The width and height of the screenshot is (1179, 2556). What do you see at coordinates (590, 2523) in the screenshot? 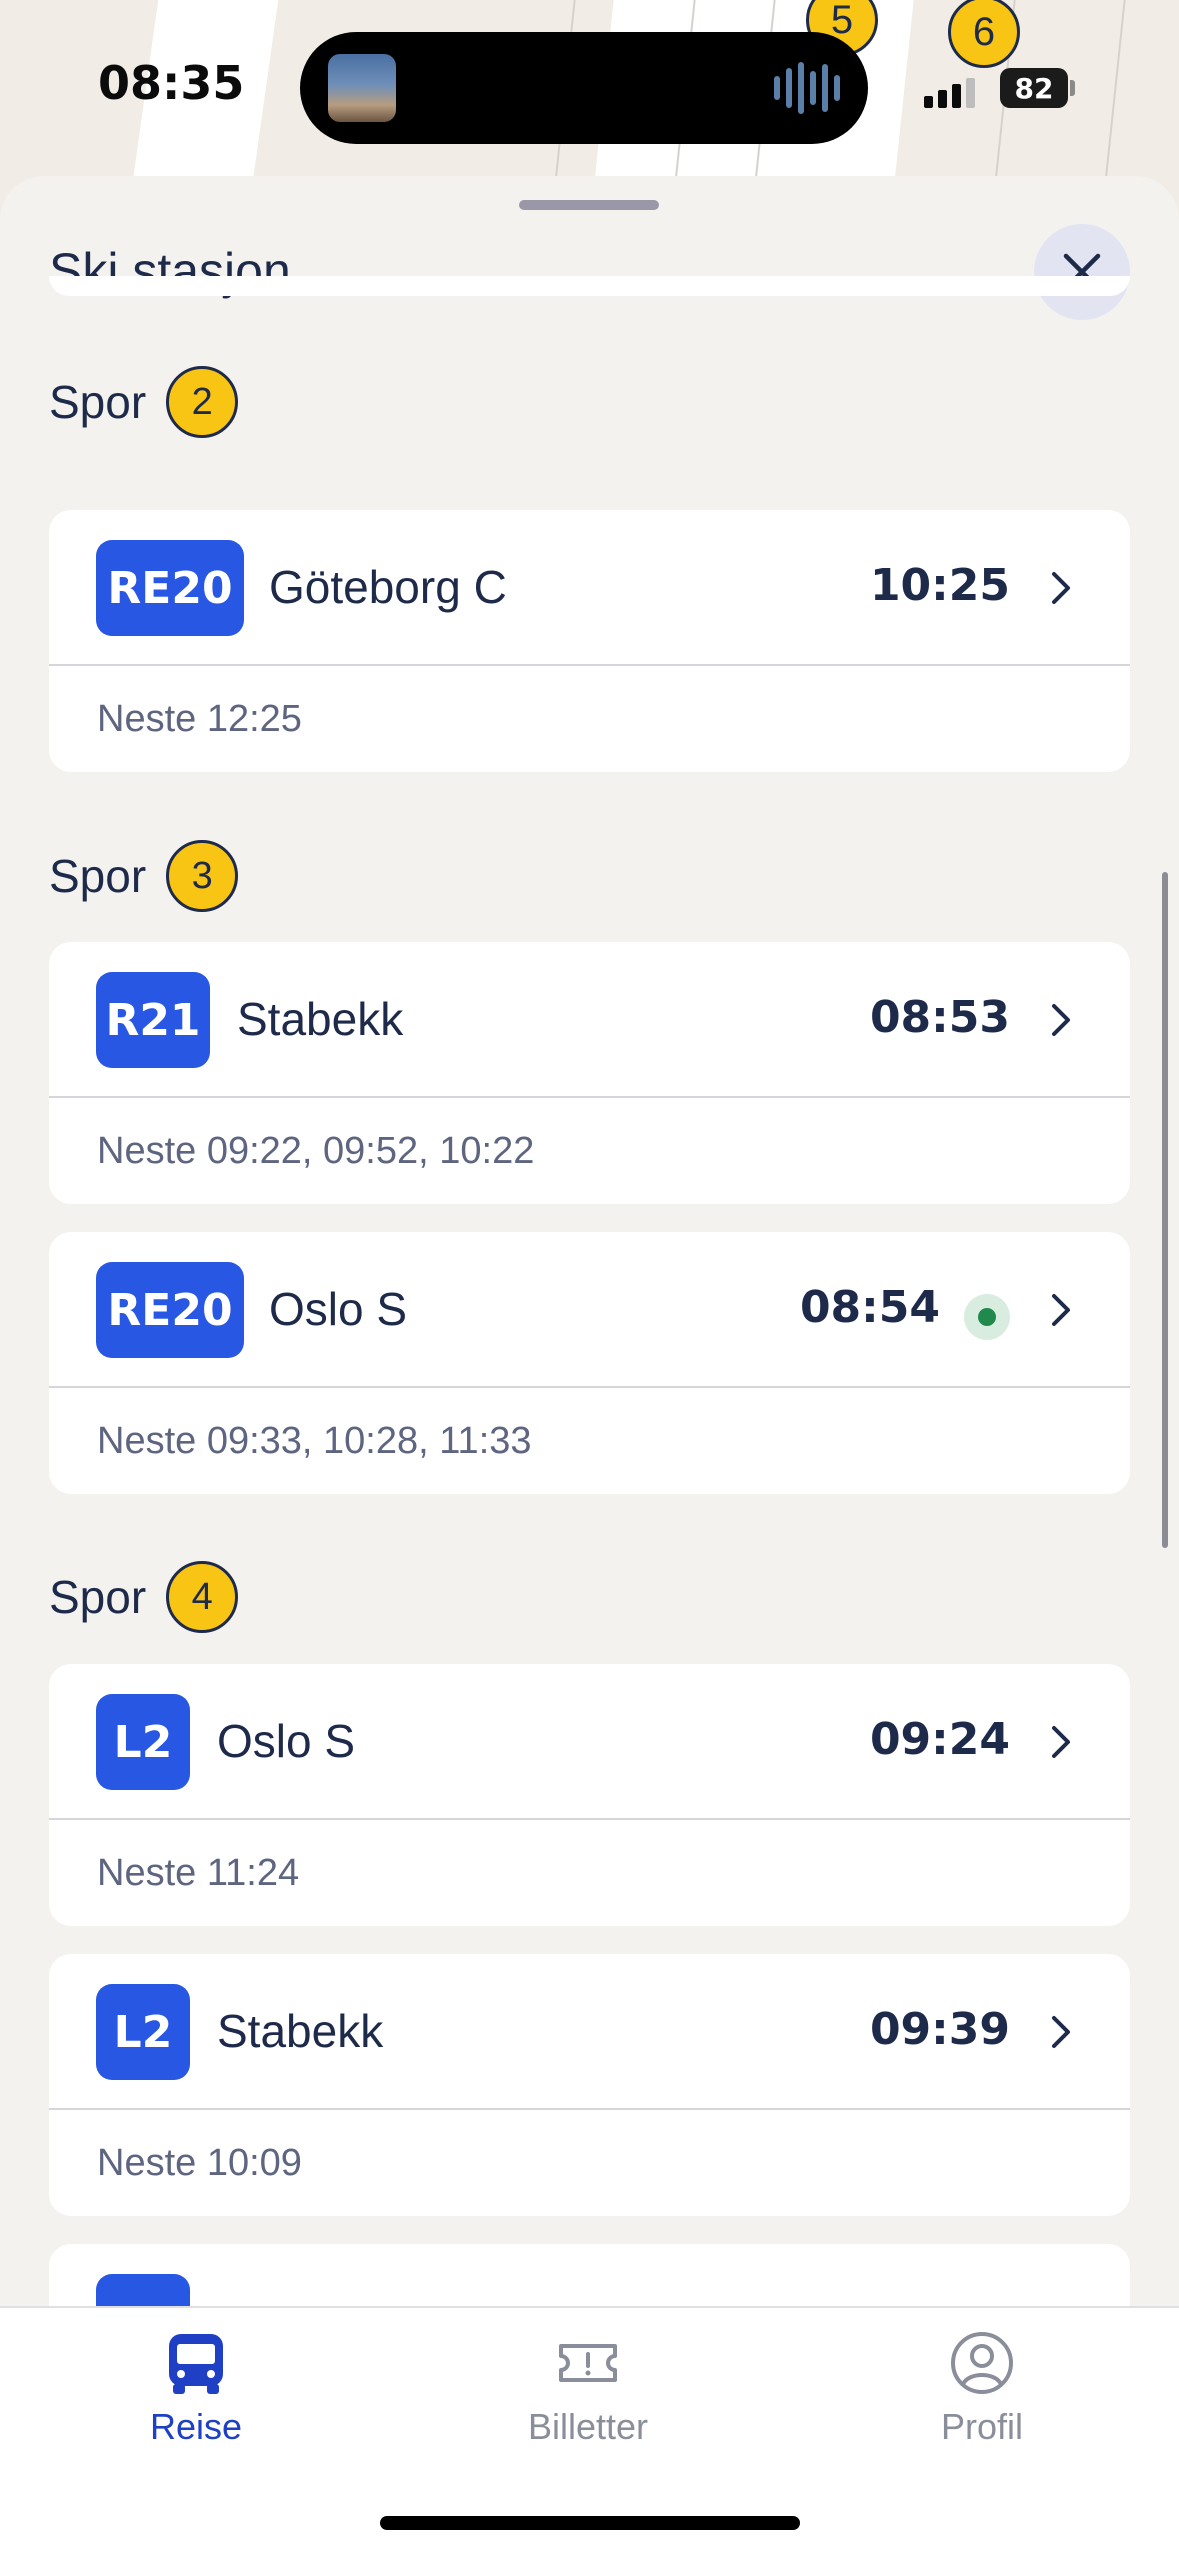
I see `home-indicator` at bounding box center [590, 2523].